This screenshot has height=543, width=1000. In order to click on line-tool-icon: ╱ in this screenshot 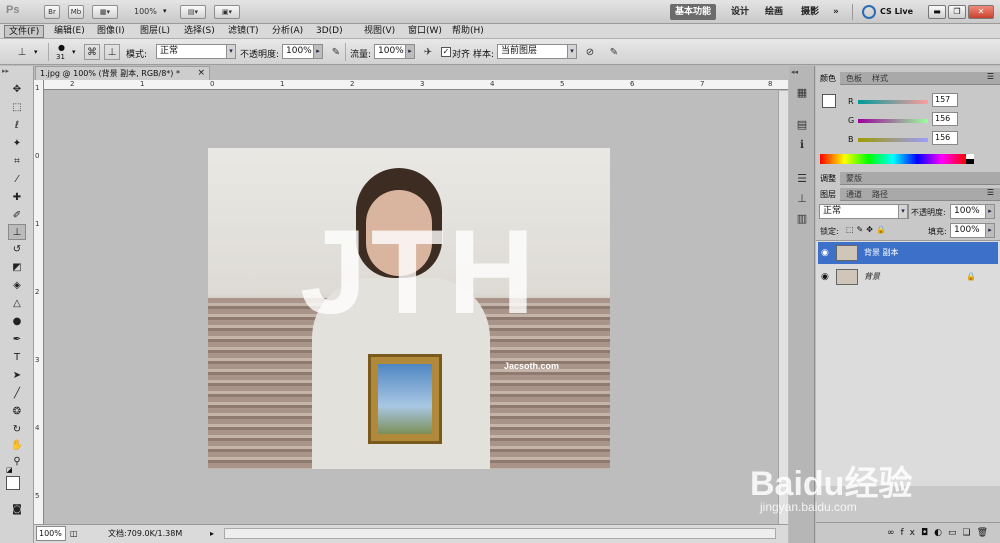, I will do `click(17, 394)`.